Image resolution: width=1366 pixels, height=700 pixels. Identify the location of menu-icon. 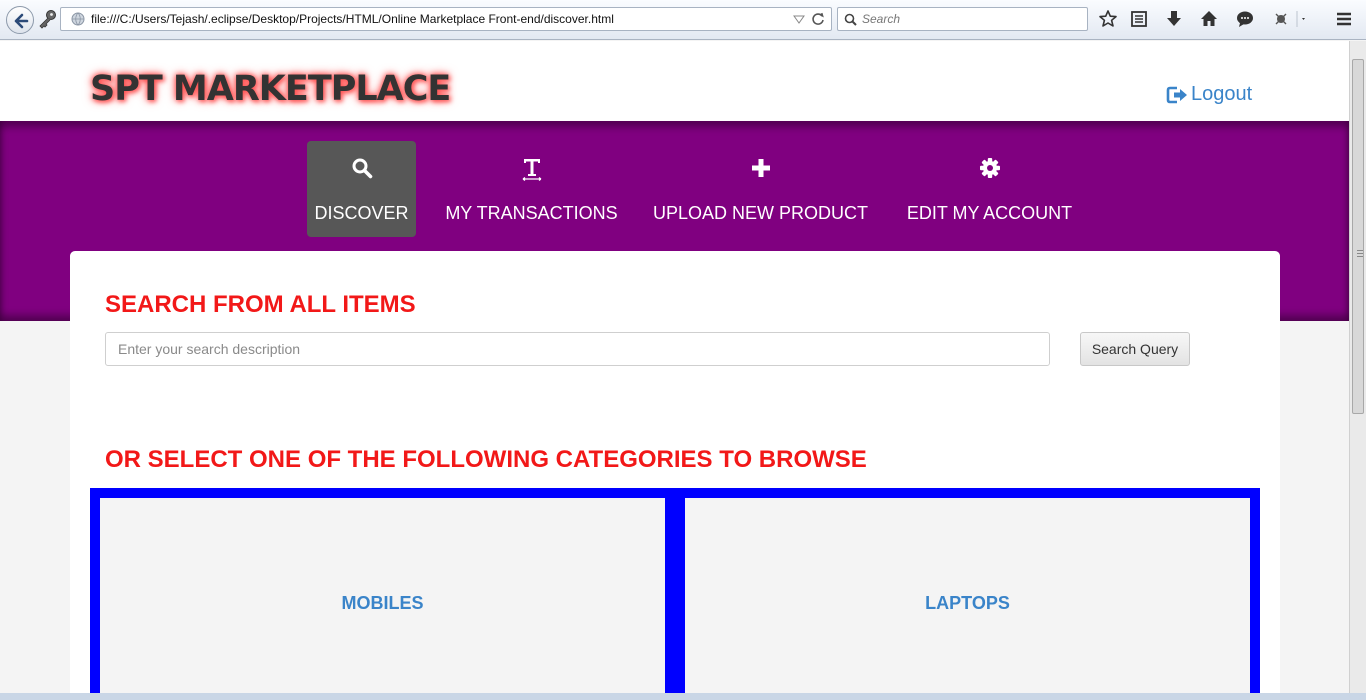
(1345, 20).